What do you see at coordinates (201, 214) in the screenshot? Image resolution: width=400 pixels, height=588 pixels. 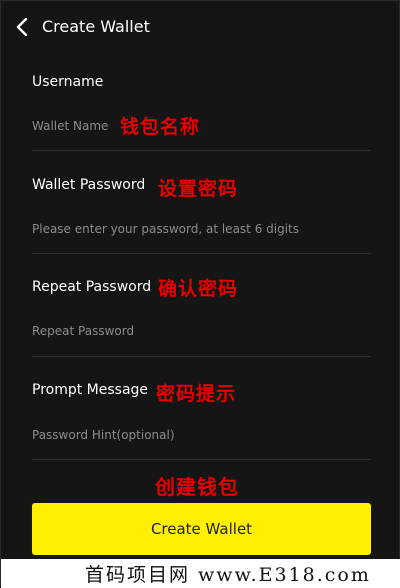 I see `wallet-password-field-group: Wallet Password 设置密码` at bounding box center [201, 214].